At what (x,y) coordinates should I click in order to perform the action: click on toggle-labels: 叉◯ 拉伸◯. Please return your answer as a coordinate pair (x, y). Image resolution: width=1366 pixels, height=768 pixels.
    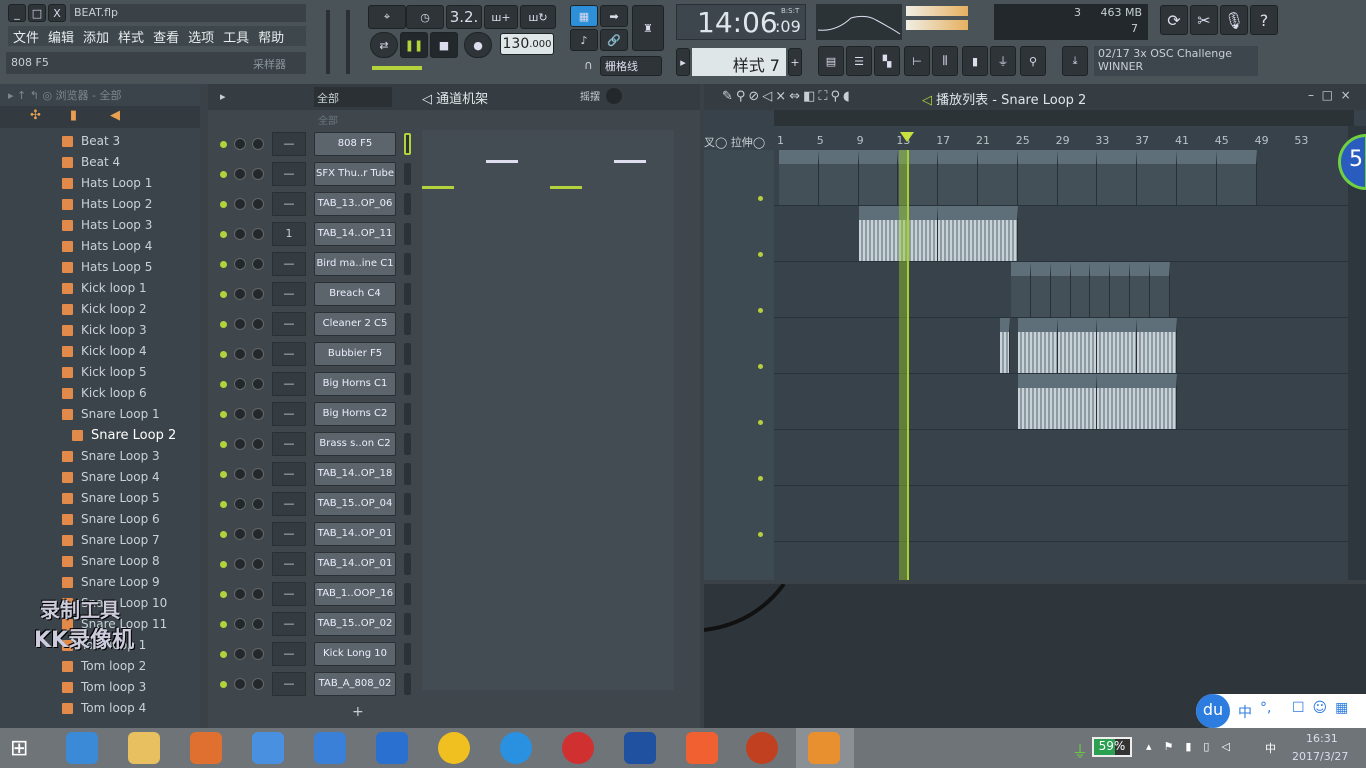
    Looking at the image, I should click on (734, 142).